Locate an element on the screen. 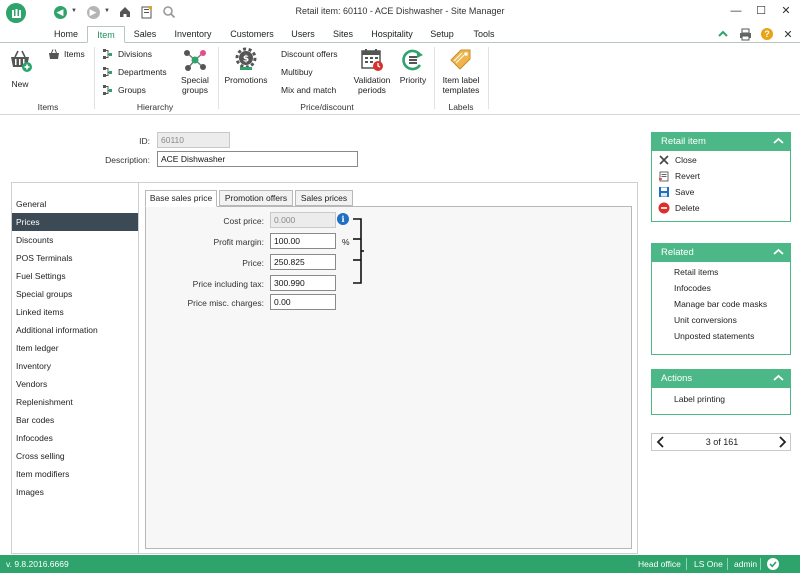  hierarchy-icon is located at coordinates (108, 90).